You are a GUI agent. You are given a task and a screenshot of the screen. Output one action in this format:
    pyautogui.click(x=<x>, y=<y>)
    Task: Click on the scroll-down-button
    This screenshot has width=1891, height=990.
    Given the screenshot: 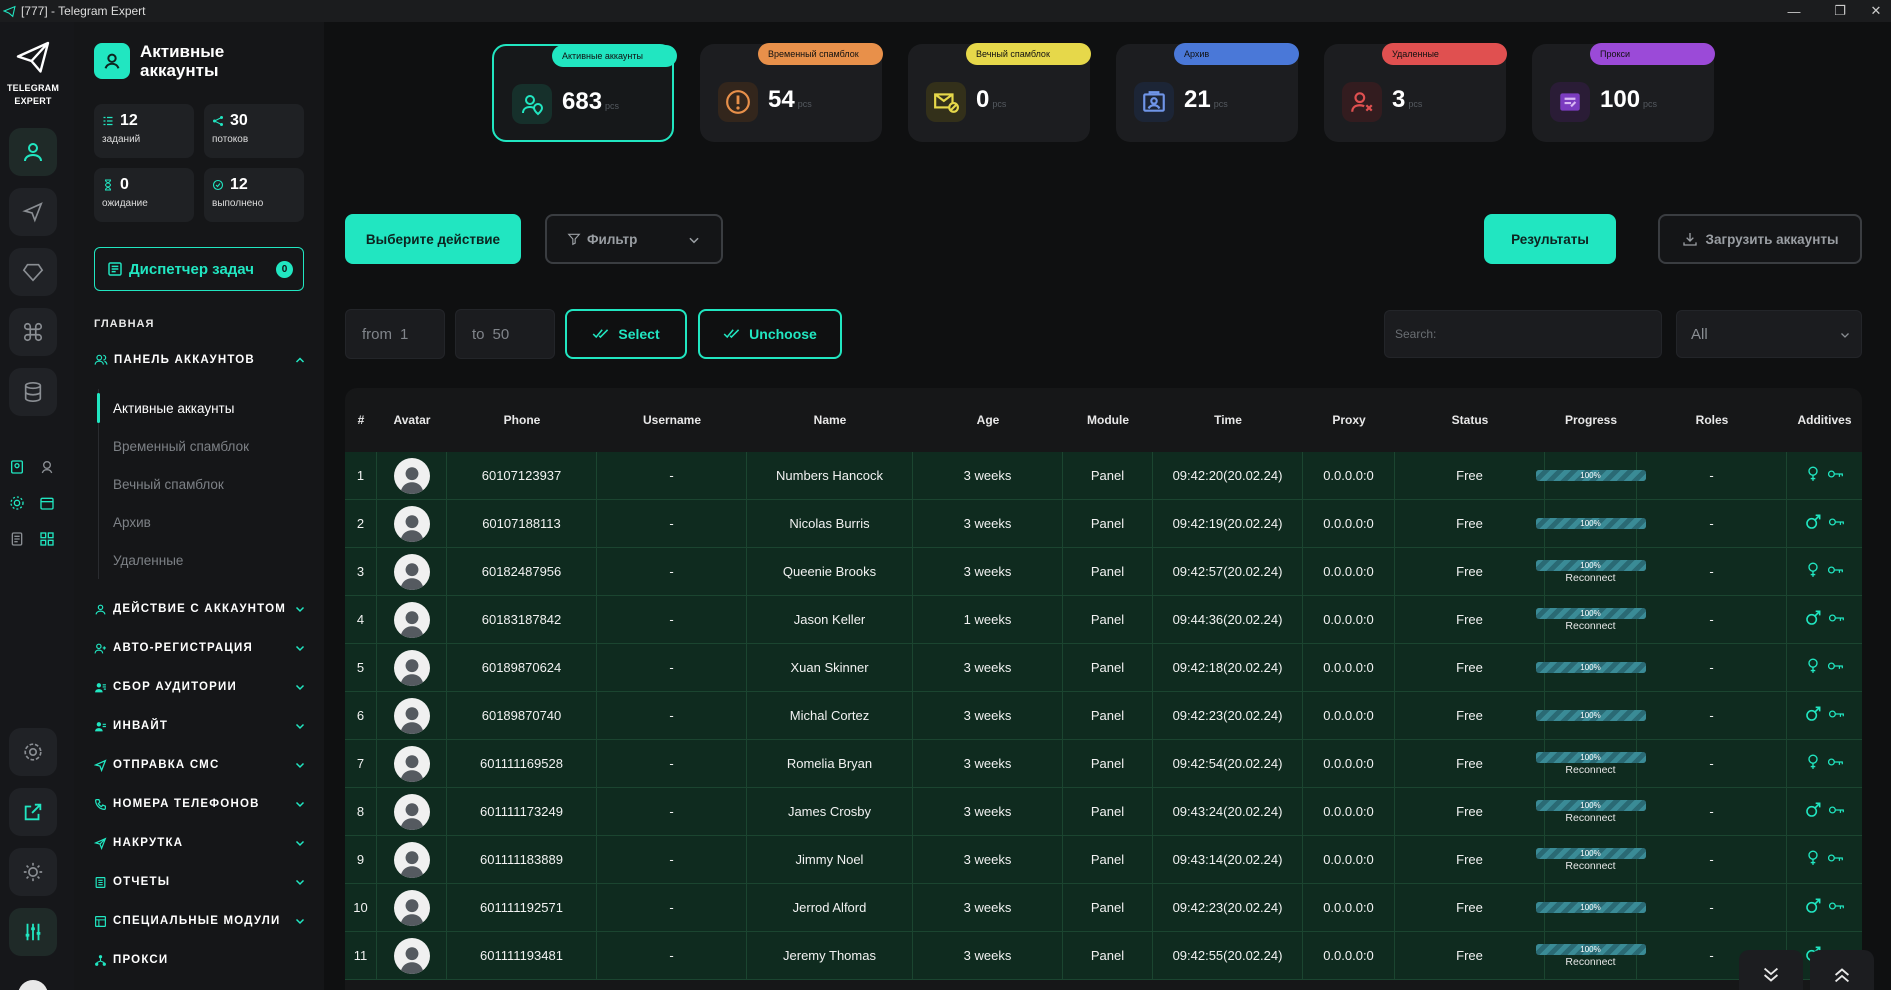 What is the action you would take?
    pyautogui.click(x=1771, y=970)
    